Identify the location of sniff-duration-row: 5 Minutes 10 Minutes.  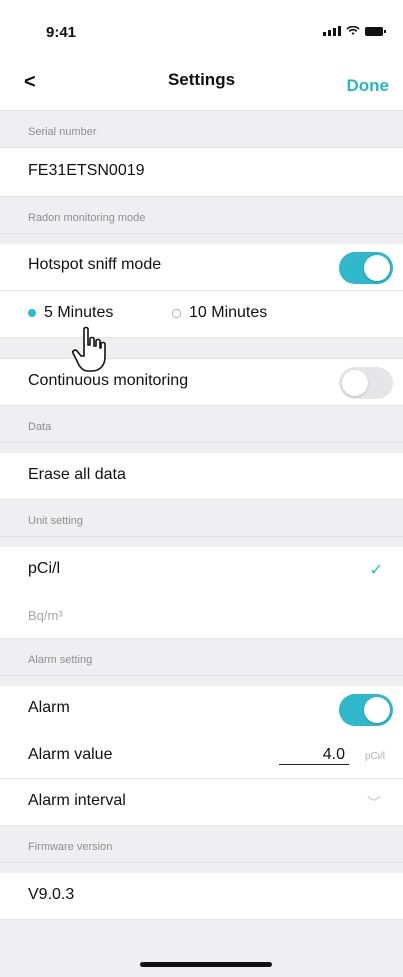
(201, 314).